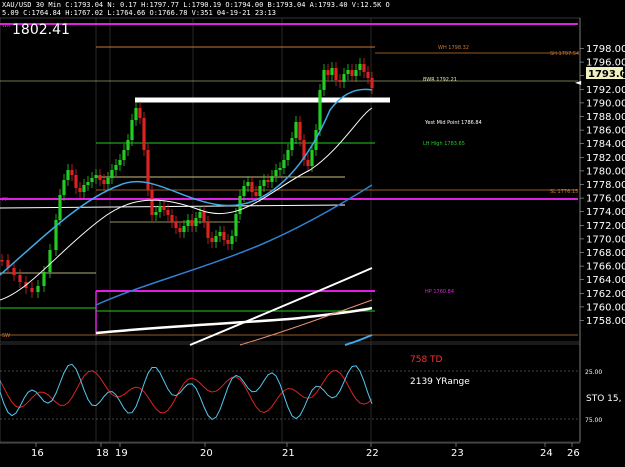 This screenshot has width=625, height=467. What do you see at coordinates (121, 453) in the screenshot?
I see `date-tick-label: 19` at bounding box center [121, 453].